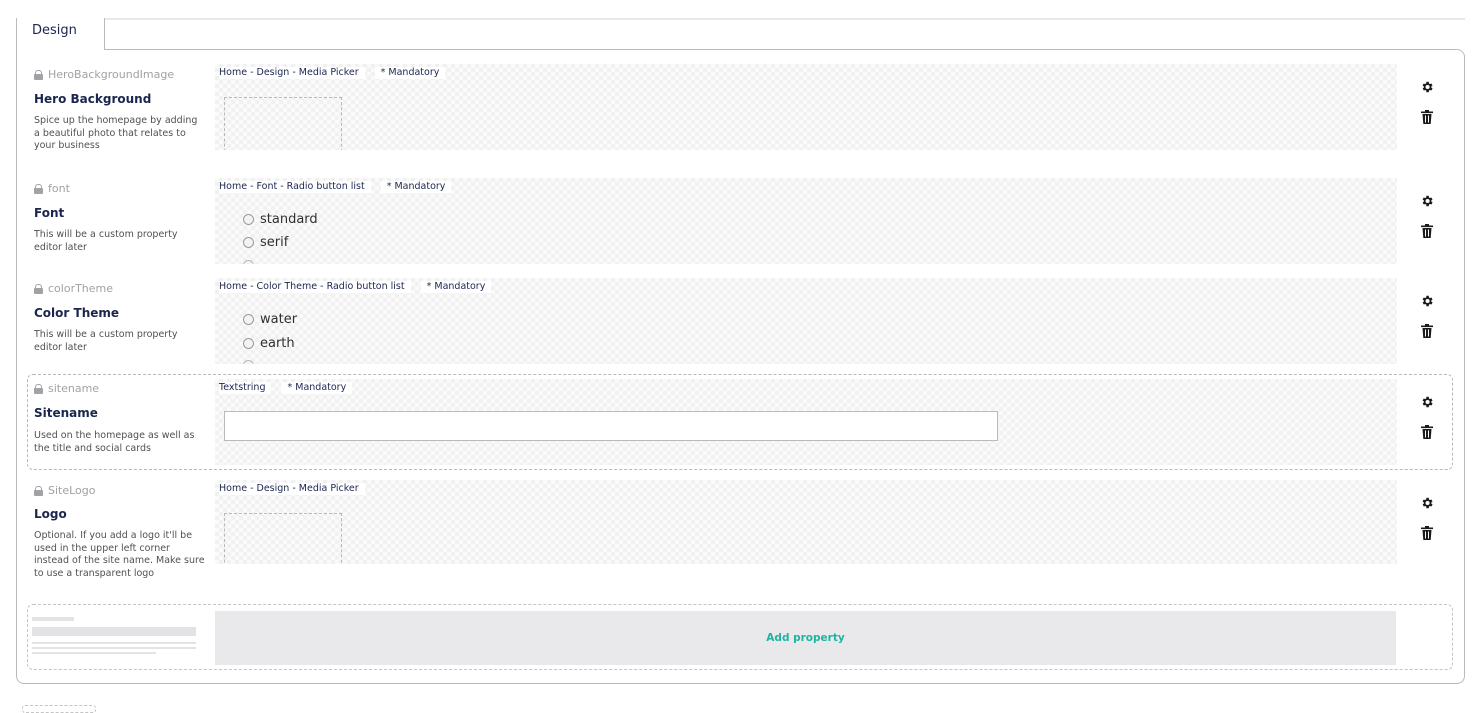 This screenshot has height=713, width=1475. What do you see at coordinates (66, 413) in the screenshot?
I see `property-name: Sitename` at bounding box center [66, 413].